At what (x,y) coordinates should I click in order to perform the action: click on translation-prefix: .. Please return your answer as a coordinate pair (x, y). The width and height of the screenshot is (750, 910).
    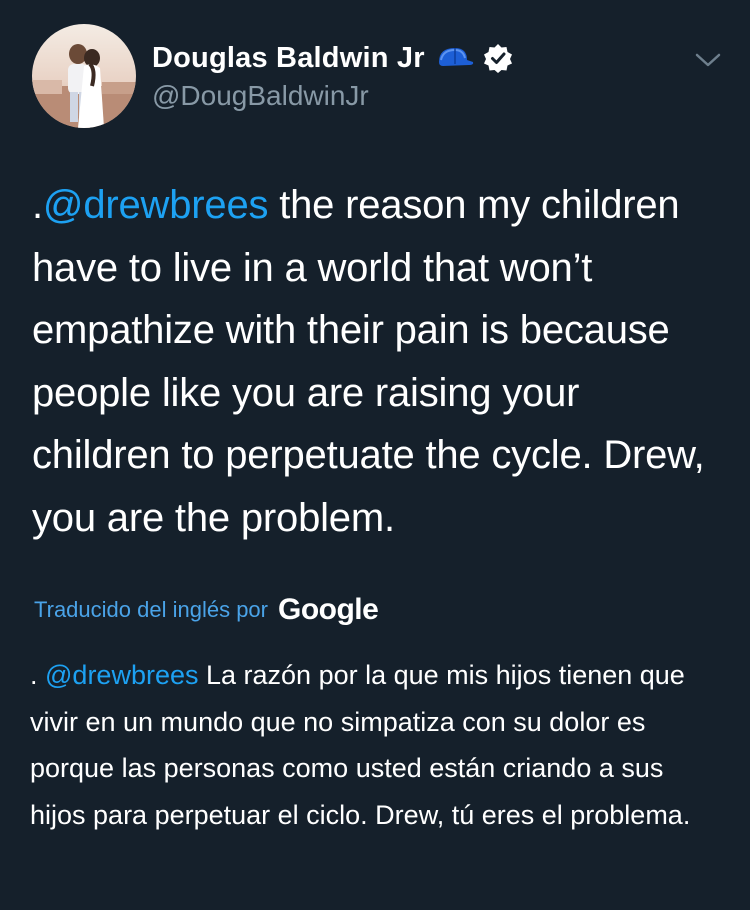
    Looking at the image, I should click on (38, 675).